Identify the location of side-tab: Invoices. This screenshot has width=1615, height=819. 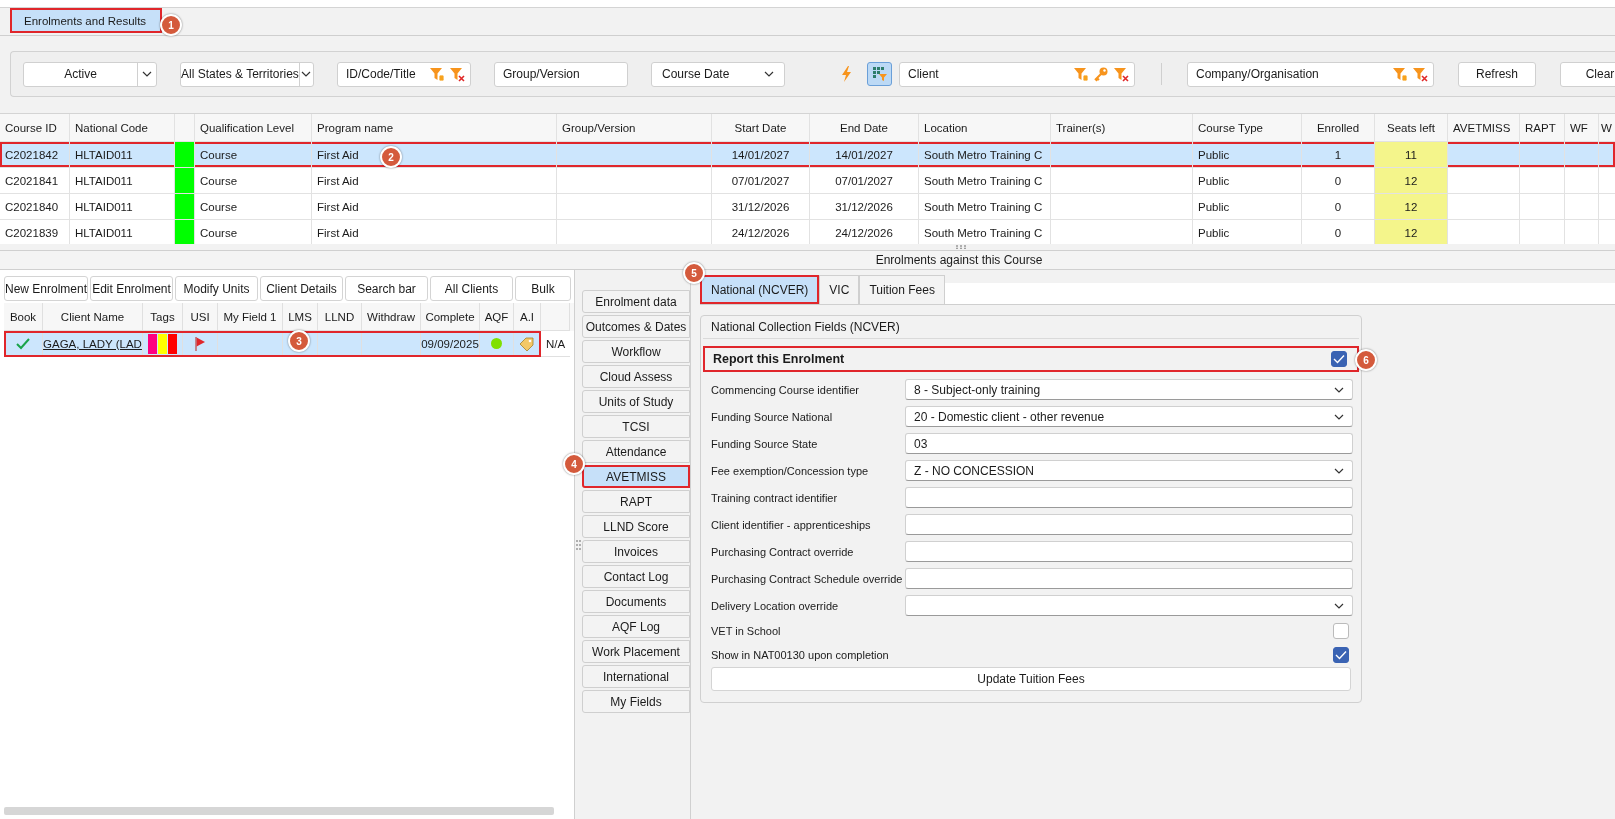
(636, 551).